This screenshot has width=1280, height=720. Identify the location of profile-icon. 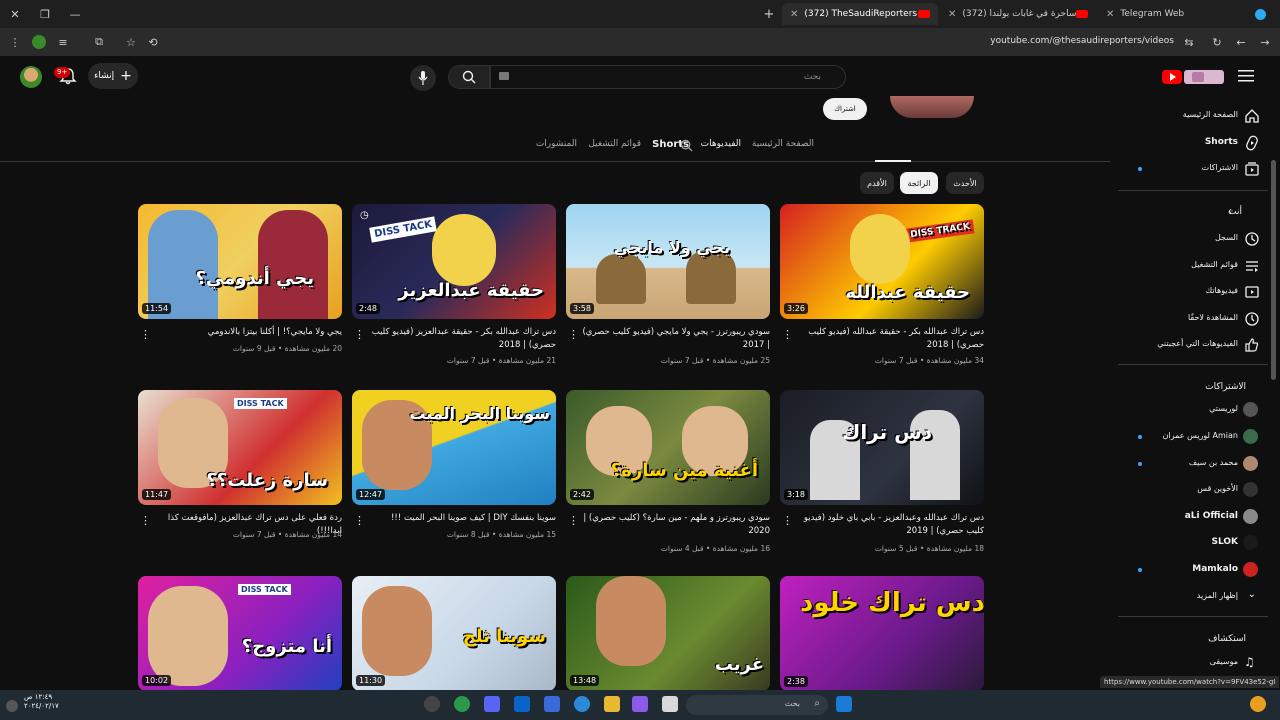
(39, 42).